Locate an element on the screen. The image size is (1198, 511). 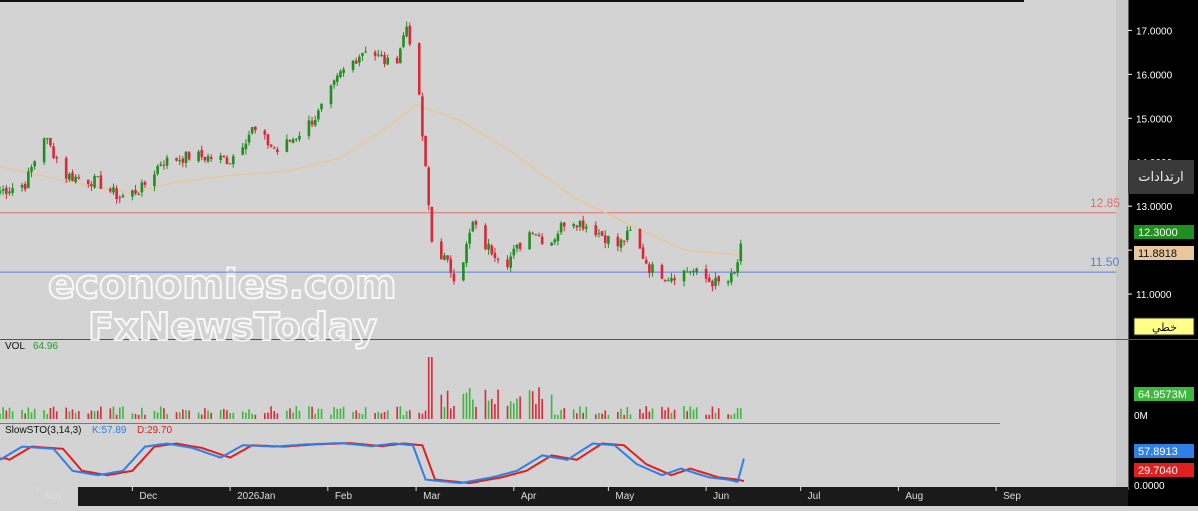
retracements-button: ارتدادات is located at coordinates (1161, 177).